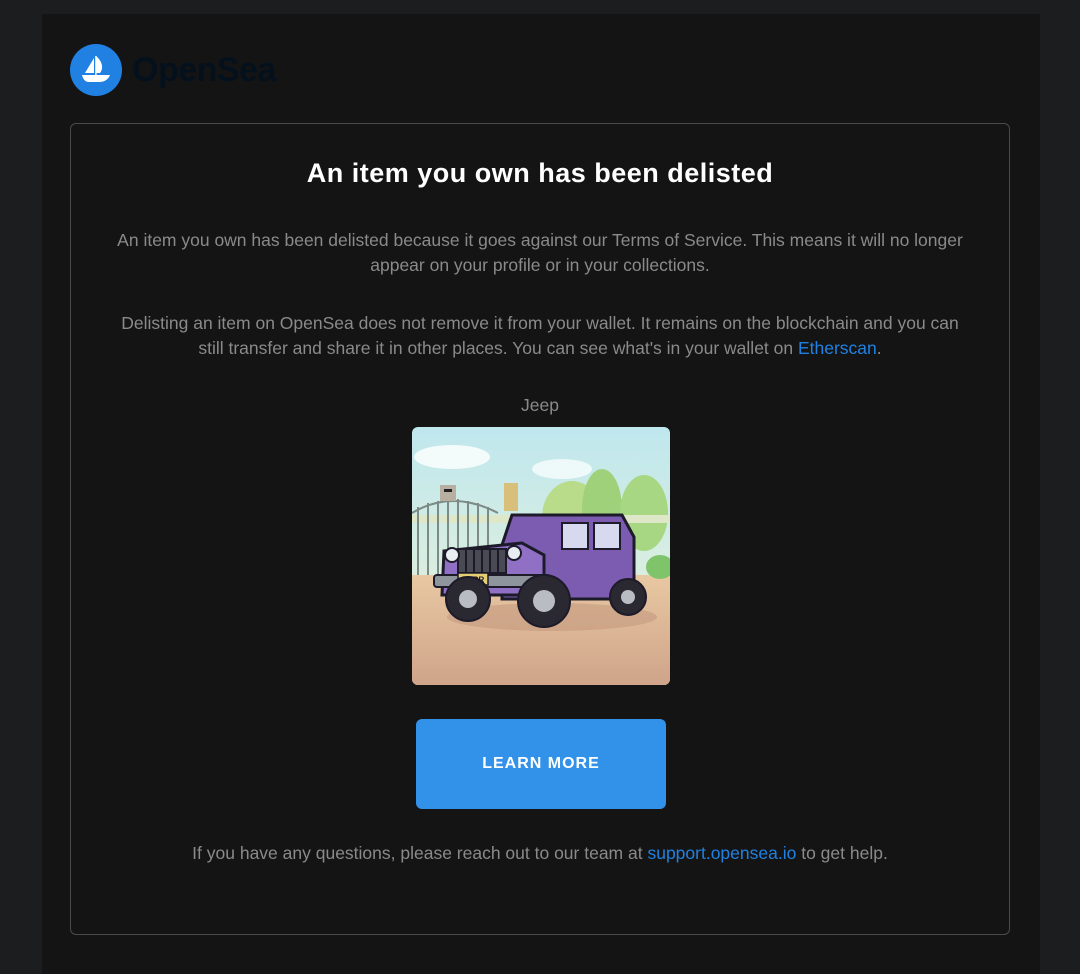 The image size is (1080, 974). I want to click on learn-more-button: LEARN MORE, so click(541, 764).